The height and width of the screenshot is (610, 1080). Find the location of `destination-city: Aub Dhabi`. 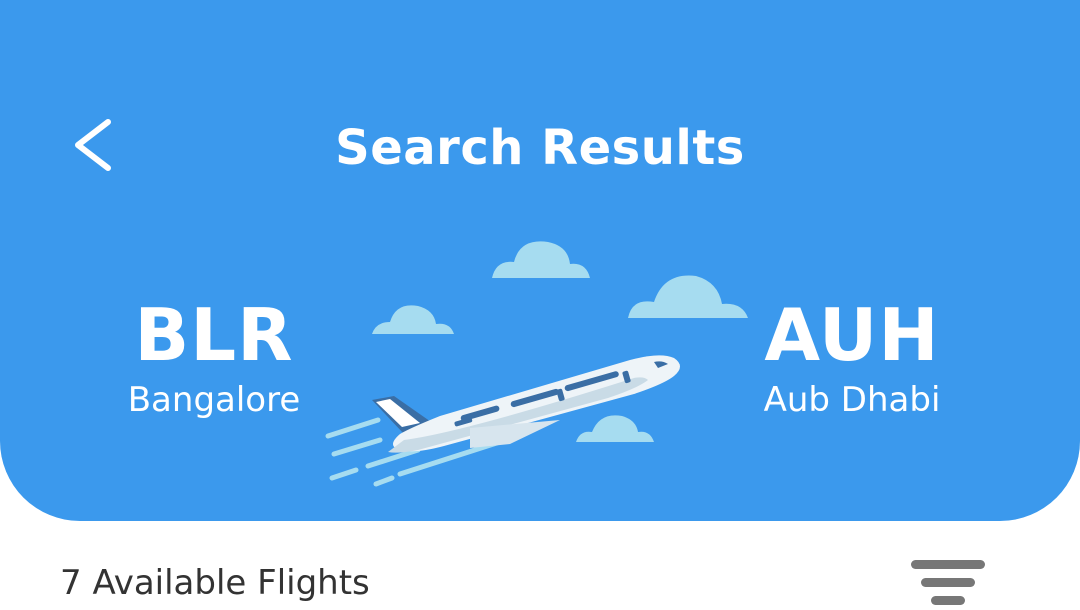

destination-city: Aub Dhabi is located at coordinates (852, 400).